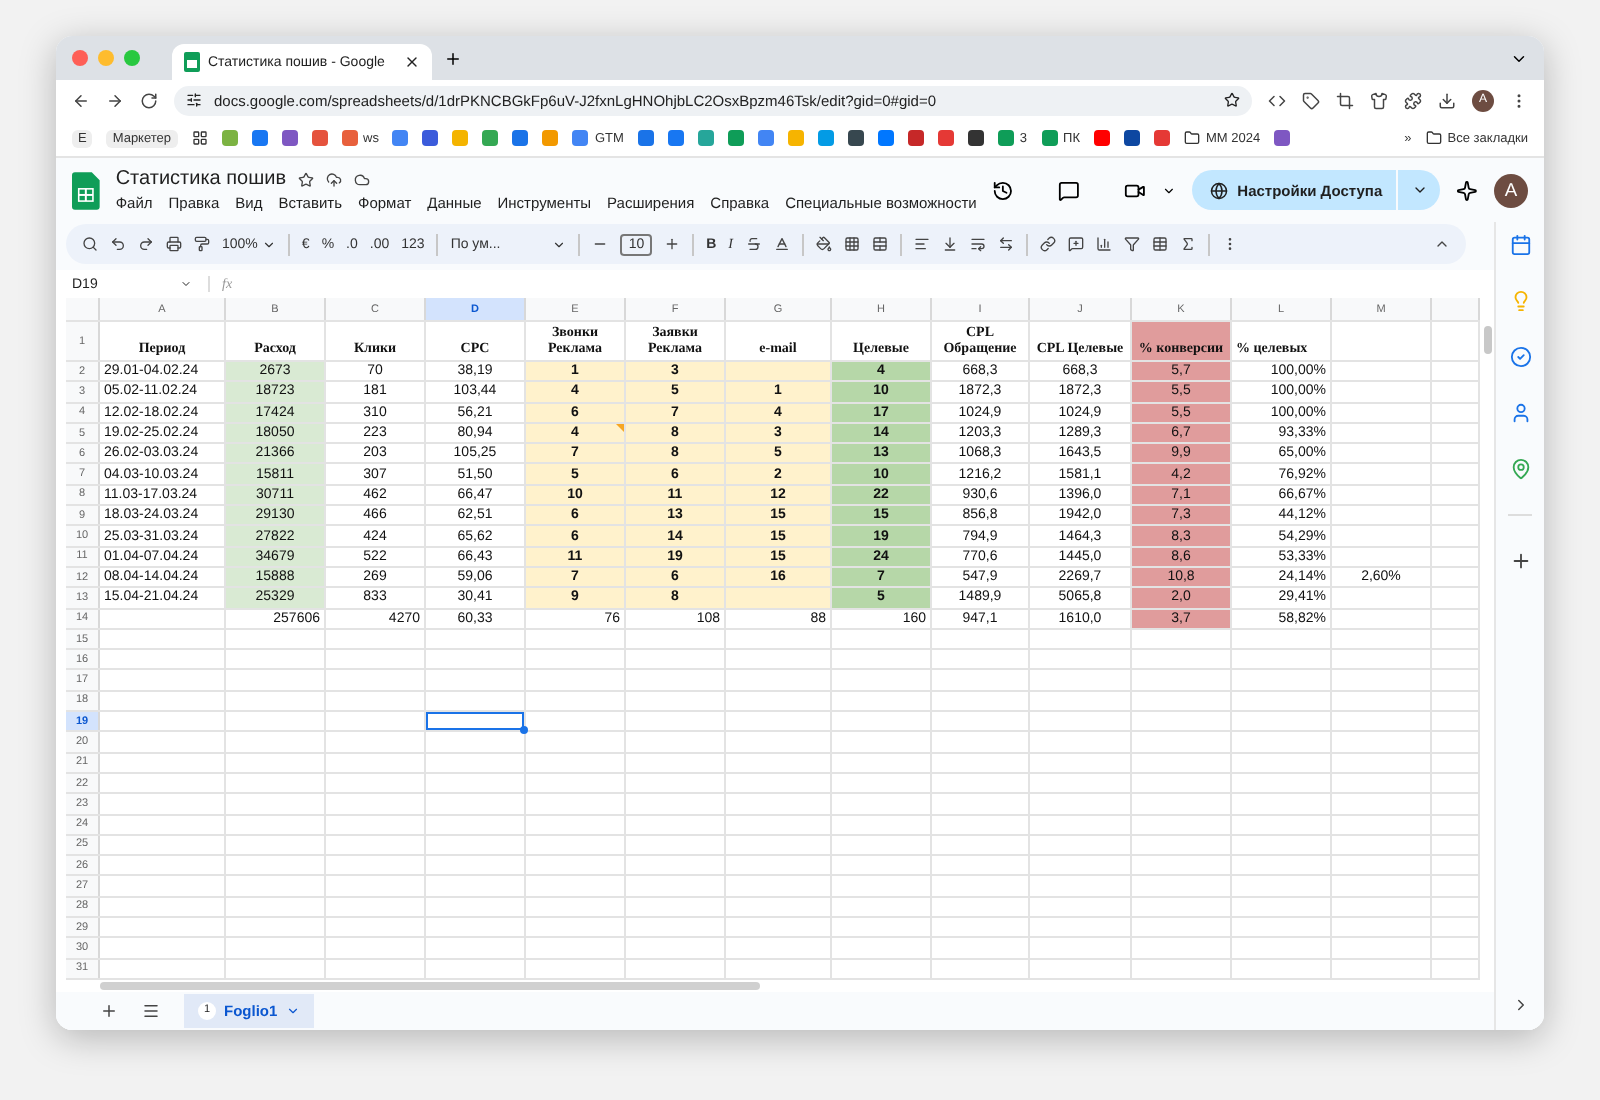 The image size is (1600, 1100). What do you see at coordinates (1159, 244) in the screenshot?
I see `table-icon` at bounding box center [1159, 244].